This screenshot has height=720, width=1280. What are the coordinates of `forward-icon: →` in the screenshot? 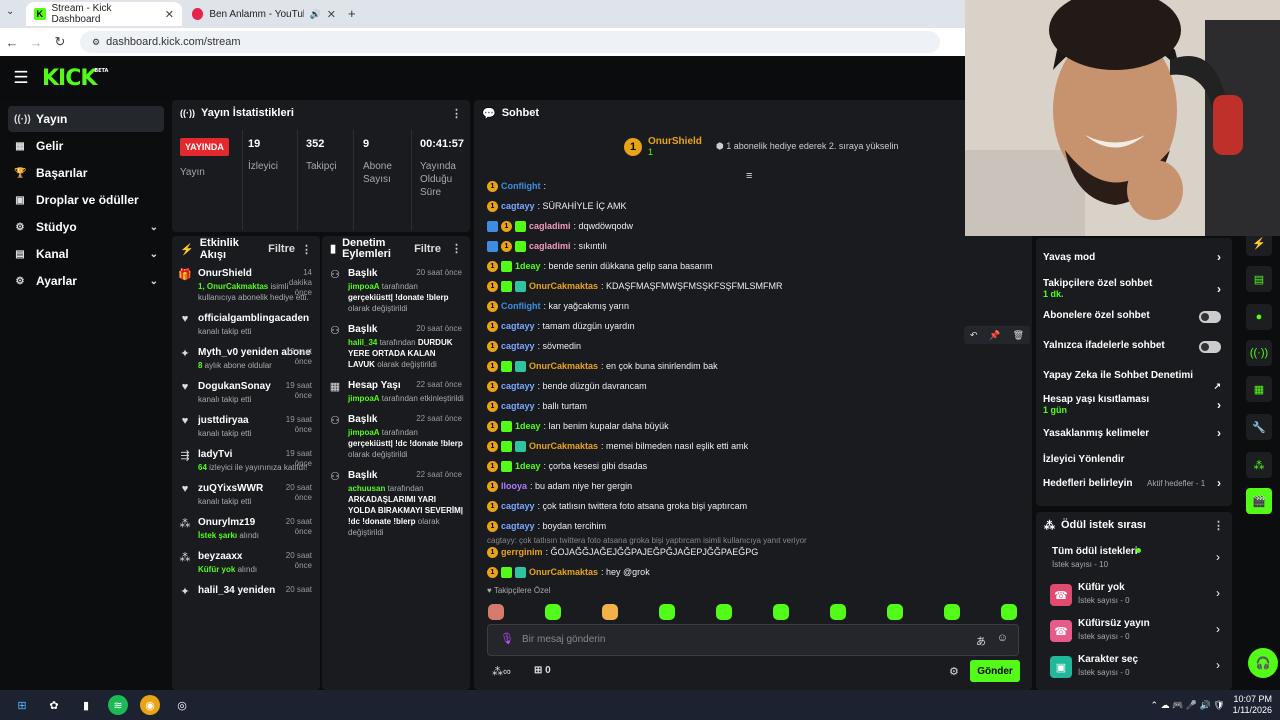 It's located at (36, 42).